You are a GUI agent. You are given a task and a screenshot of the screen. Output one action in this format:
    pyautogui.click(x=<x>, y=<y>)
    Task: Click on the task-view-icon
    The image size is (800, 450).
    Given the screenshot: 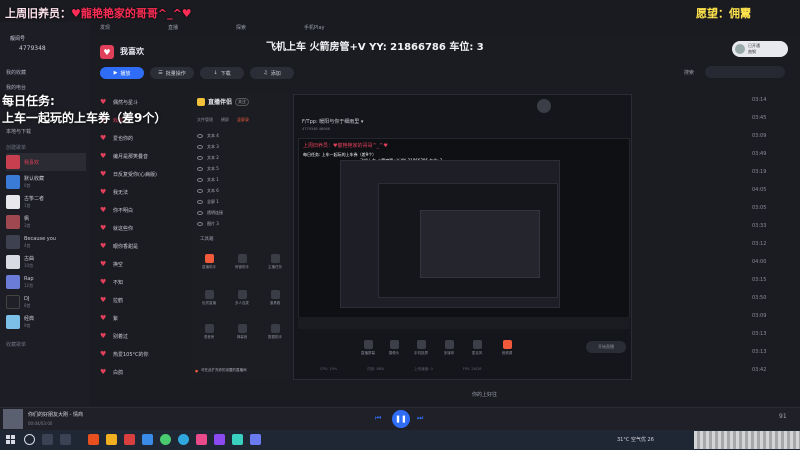 What is the action you would take?
    pyautogui.click(x=47, y=439)
    